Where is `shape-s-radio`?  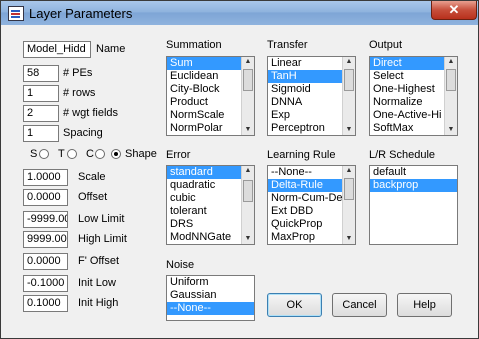 shape-s-radio is located at coordinates (44, 154).